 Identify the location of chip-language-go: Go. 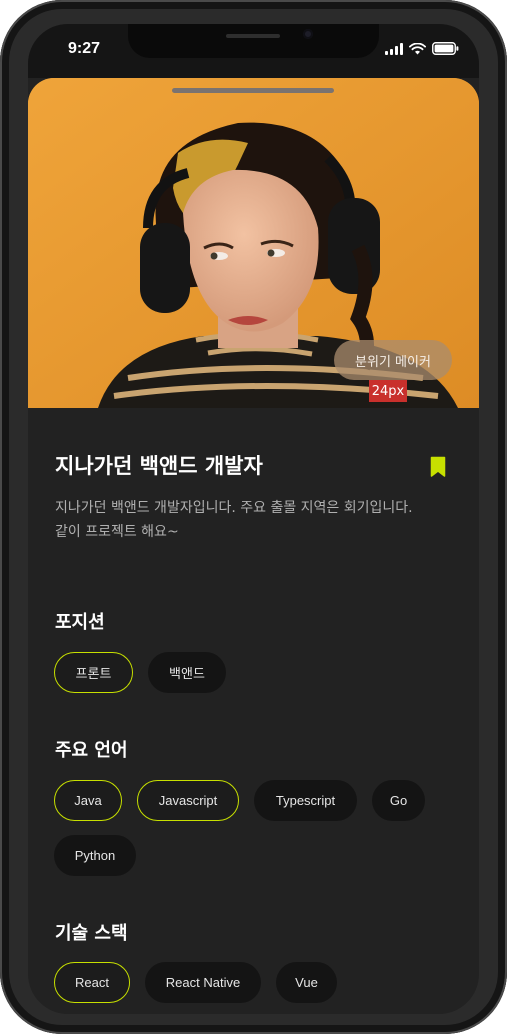
(398, 800).